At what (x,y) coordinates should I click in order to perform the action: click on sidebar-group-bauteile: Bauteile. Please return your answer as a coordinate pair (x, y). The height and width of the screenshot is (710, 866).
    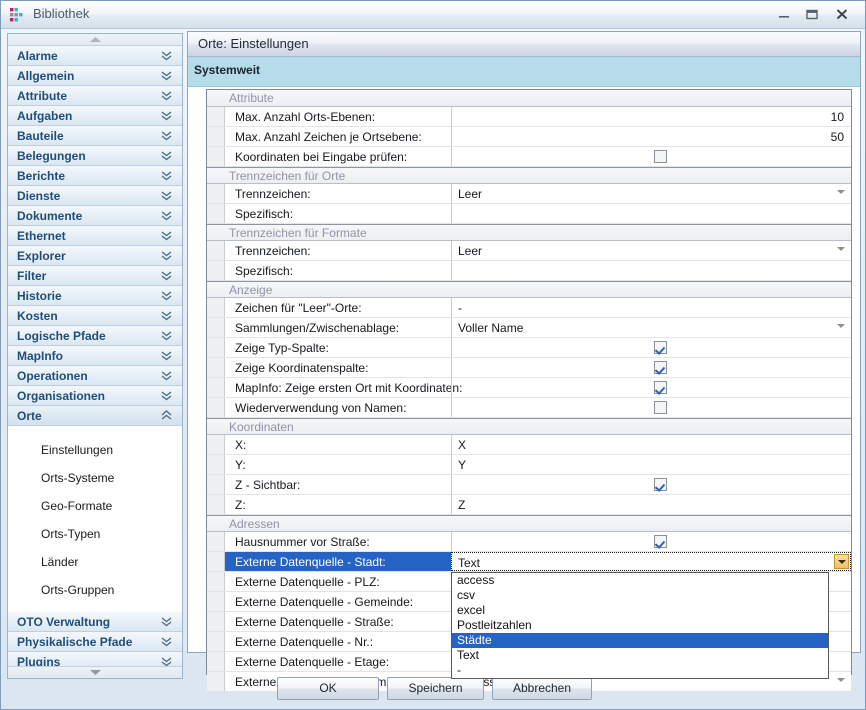
    Looking at the image, I should click on (95, 136).